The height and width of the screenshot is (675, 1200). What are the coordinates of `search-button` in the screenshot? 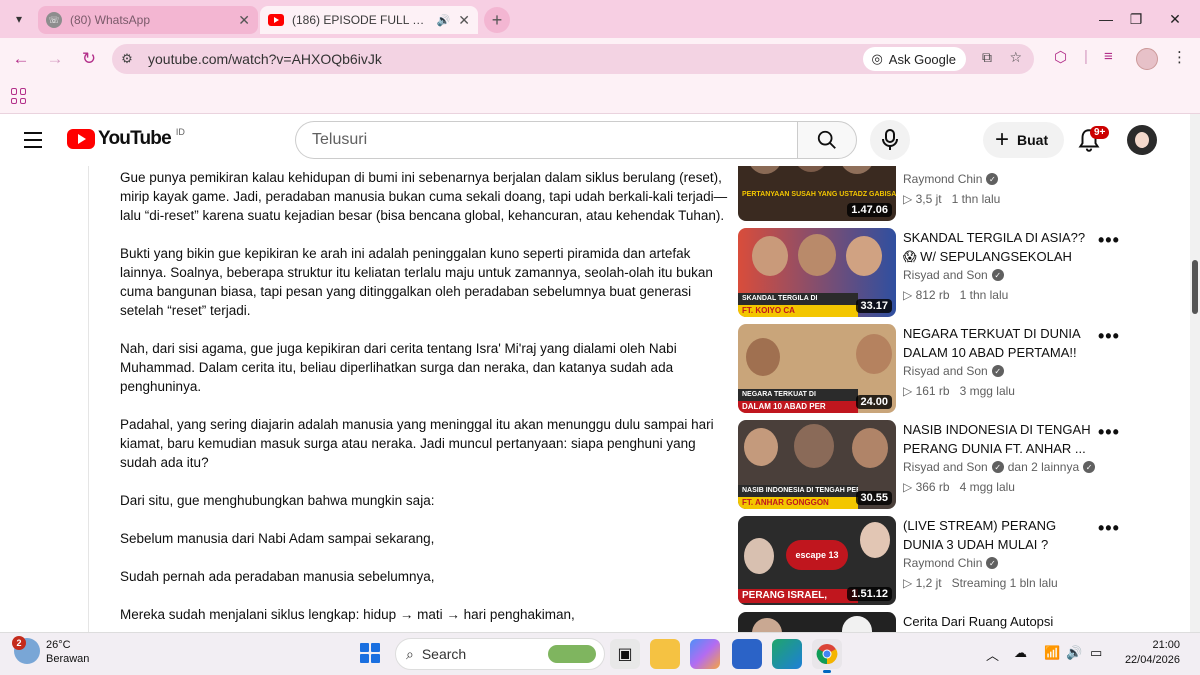 It's located at (827, 140).